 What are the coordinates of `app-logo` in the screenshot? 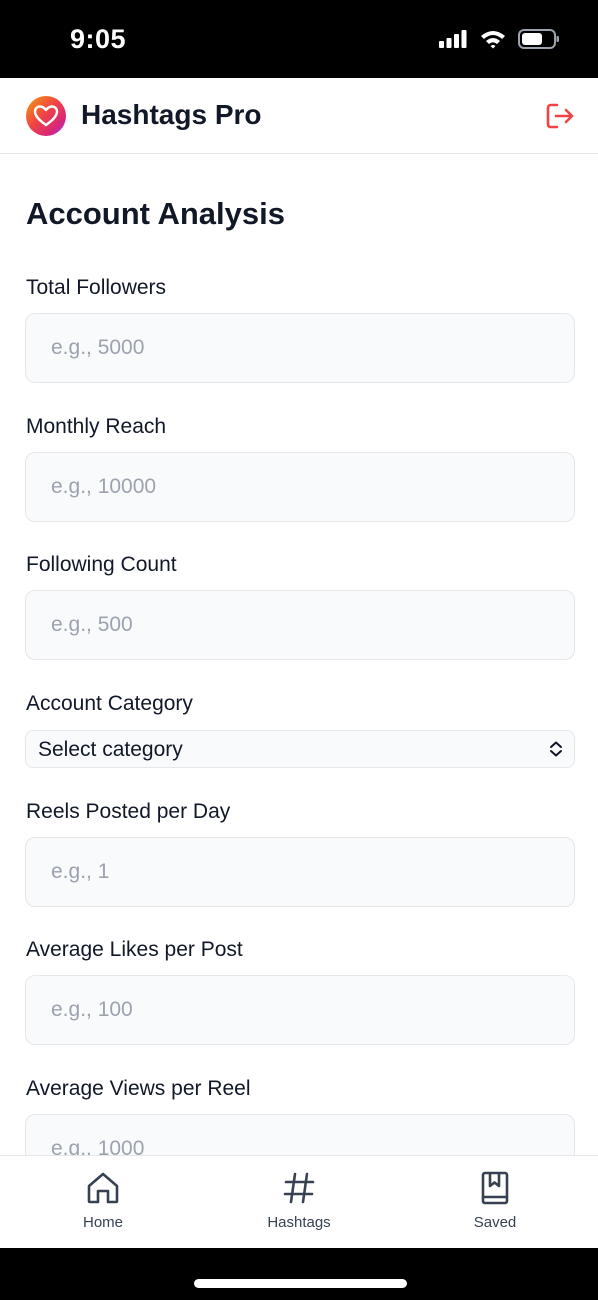 It's located at (46, 116).